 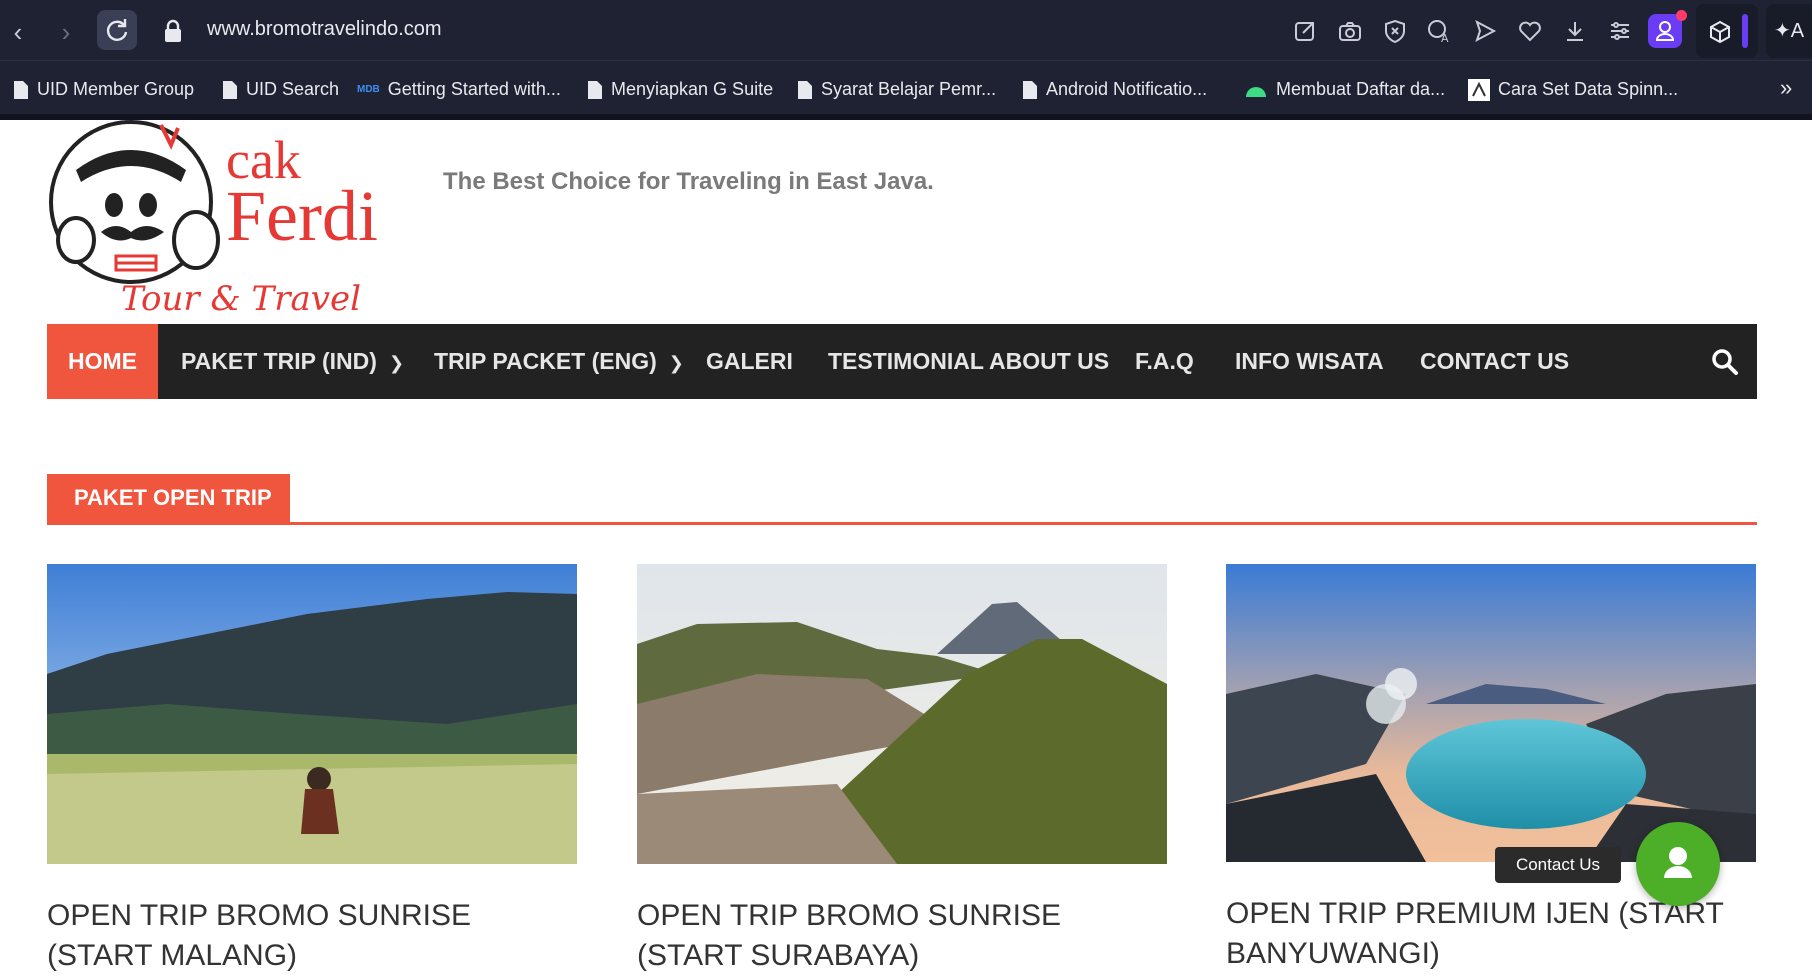 What do you see at coordinates (1530, 31) in the screenshot?
I see `heart-icon` at bounding box center [1530, 31].